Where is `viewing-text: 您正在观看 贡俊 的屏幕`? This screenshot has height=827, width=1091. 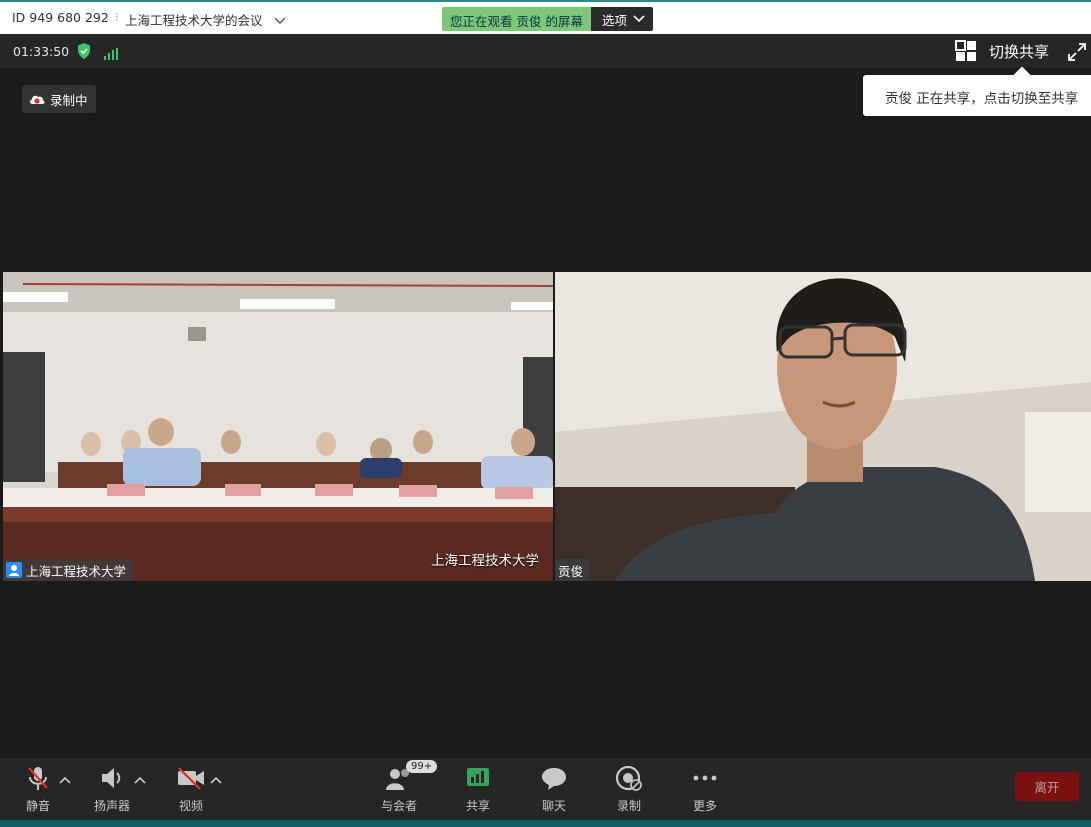 viewing-text: 您正在观看 贡俊 的屏幕 is located at coordinates (516, 19).